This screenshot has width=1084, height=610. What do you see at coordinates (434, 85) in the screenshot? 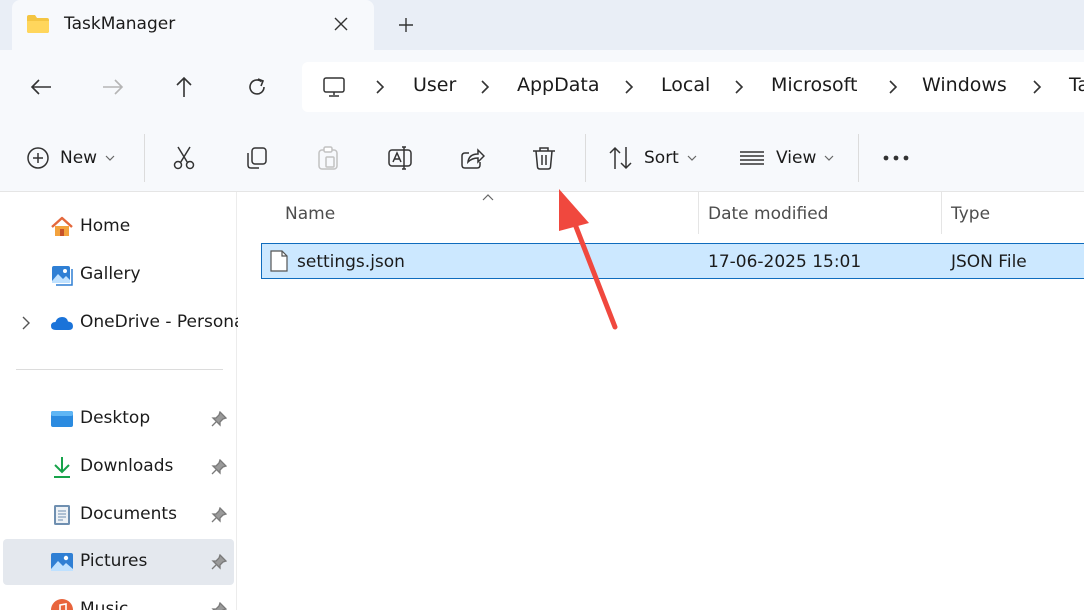
I see `breadcrumb-user: User` at bounding box center [434, 85].